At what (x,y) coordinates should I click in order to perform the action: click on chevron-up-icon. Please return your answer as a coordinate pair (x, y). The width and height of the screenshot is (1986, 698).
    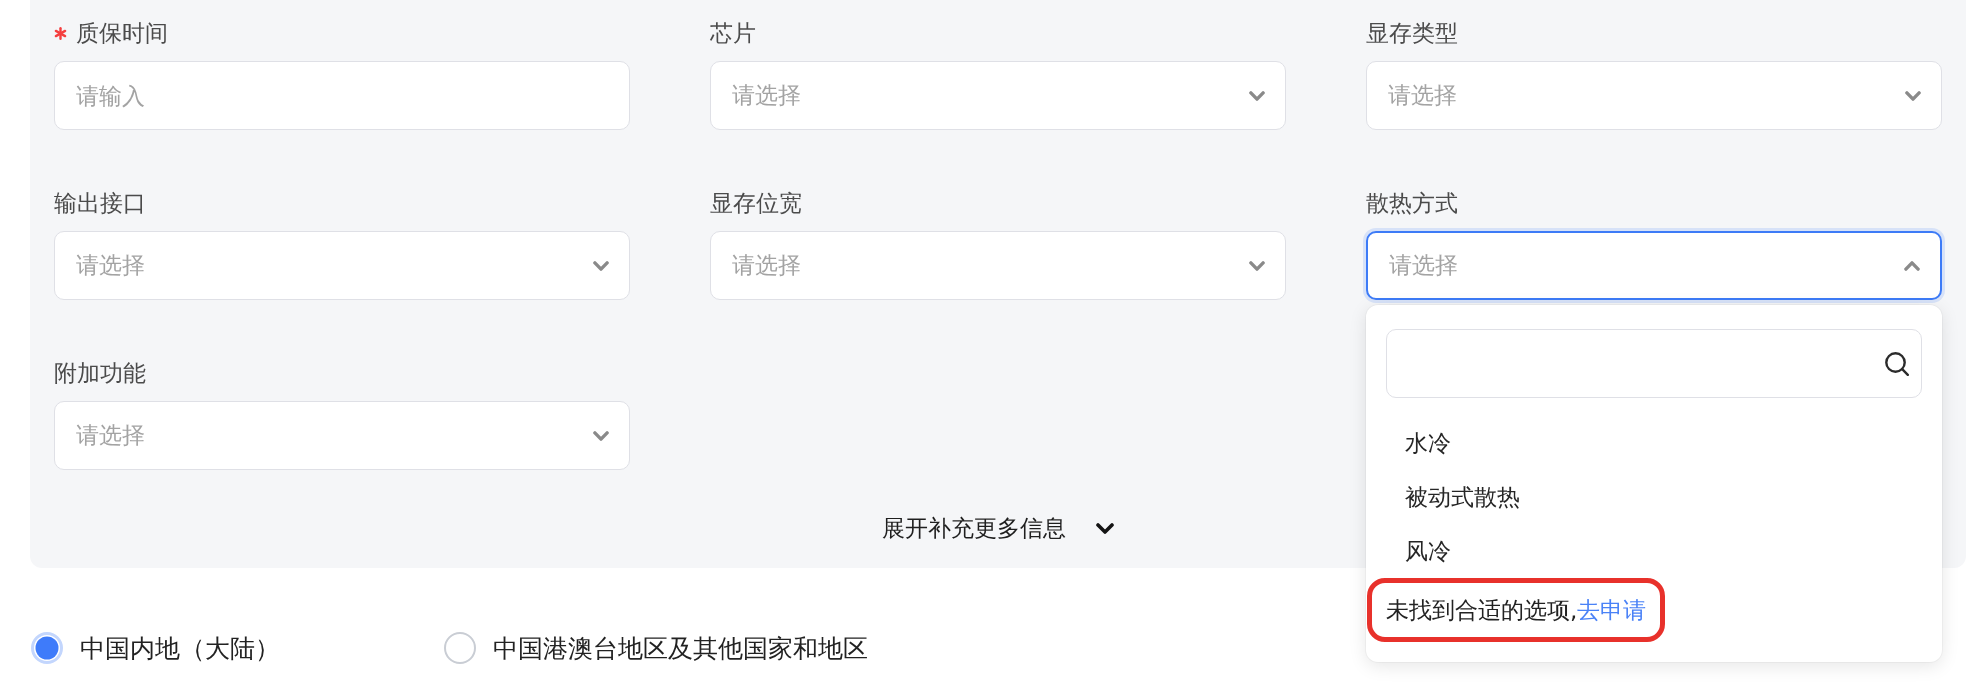
    Looking at the image, I should click on (1912, 265).